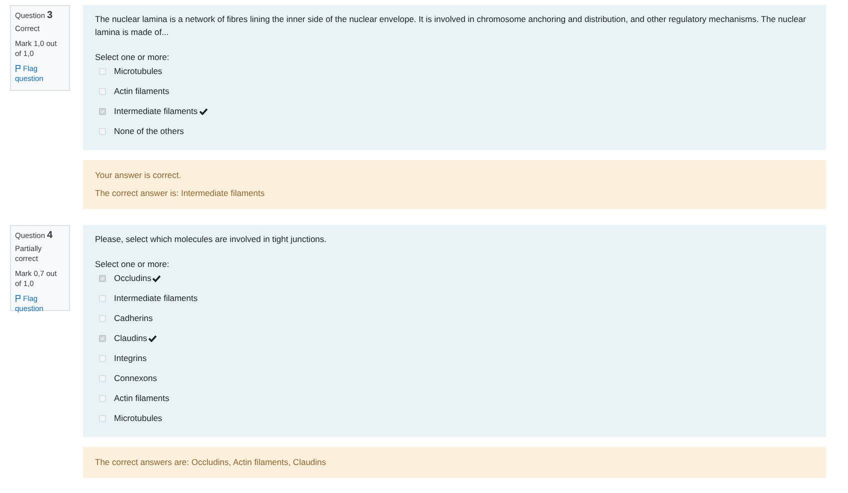 This screenshot has width=848, height=493. Describe the element at coordinates (180, 193) in the screenshot. I see `feedback-text: The correct answer is: Intermediate filaments` at that location.